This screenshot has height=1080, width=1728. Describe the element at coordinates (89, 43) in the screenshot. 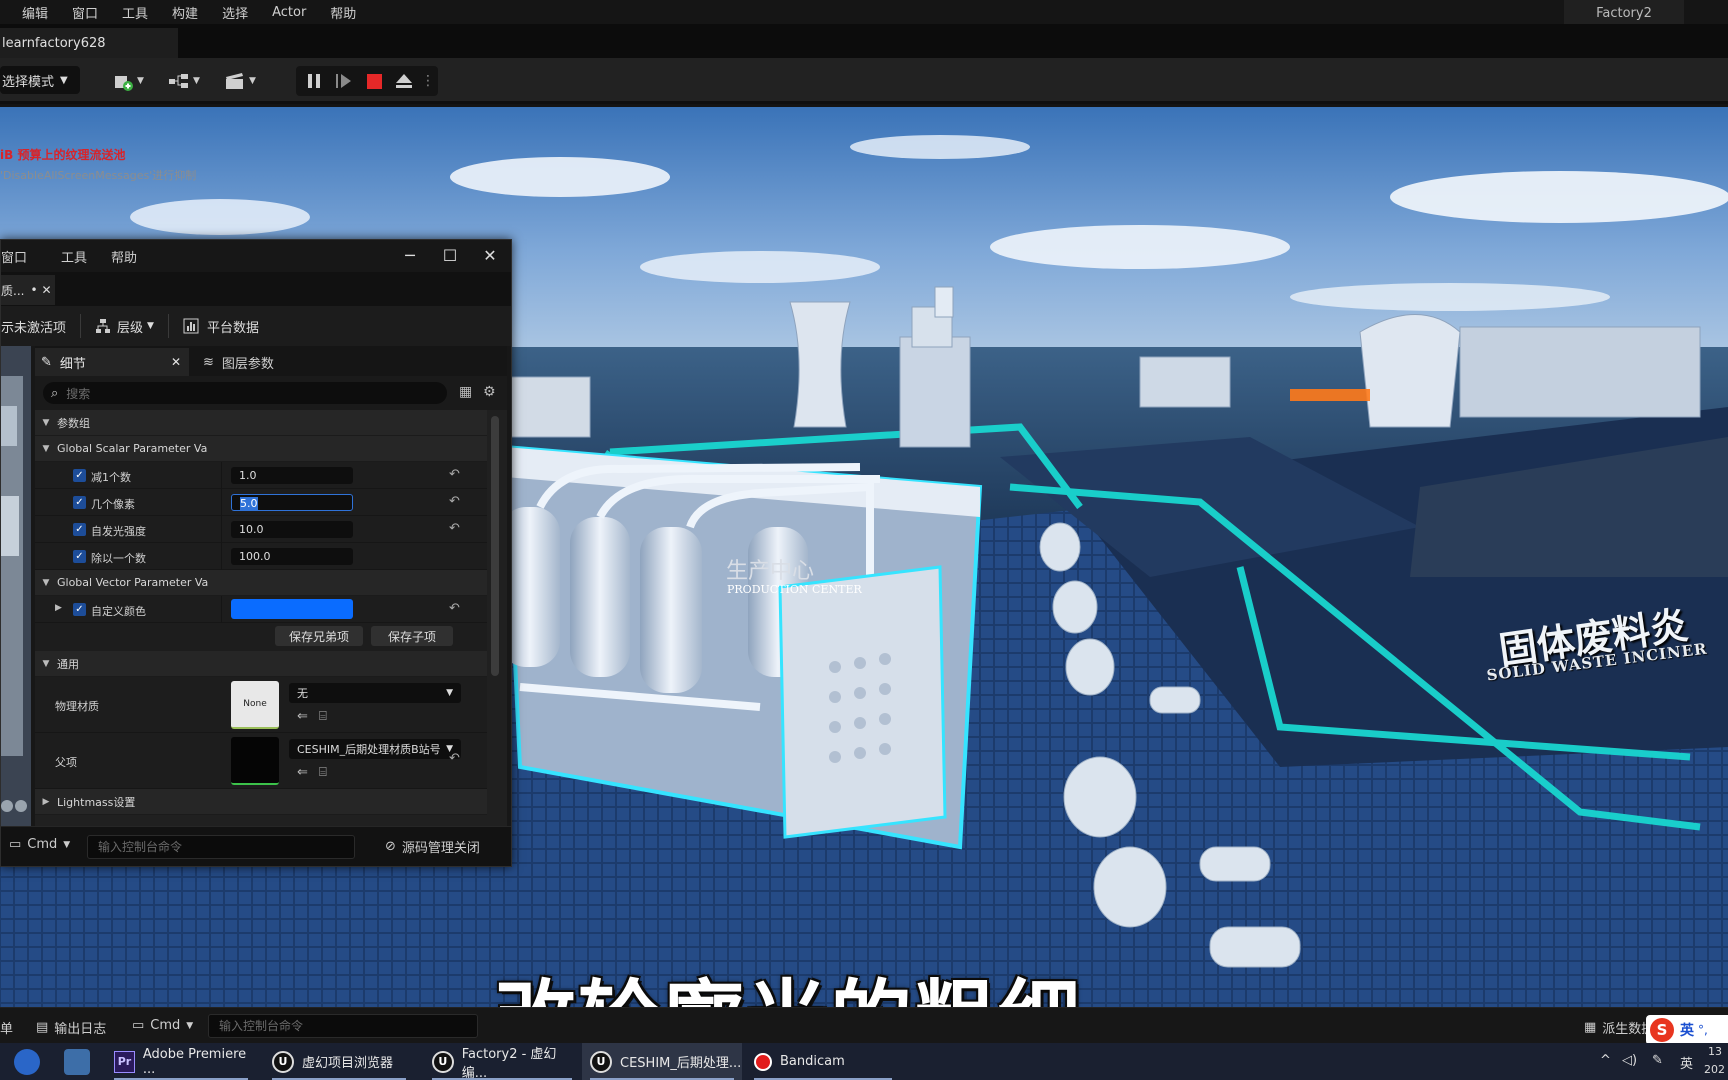

I see `level-tab: learnfactory628` at that location.